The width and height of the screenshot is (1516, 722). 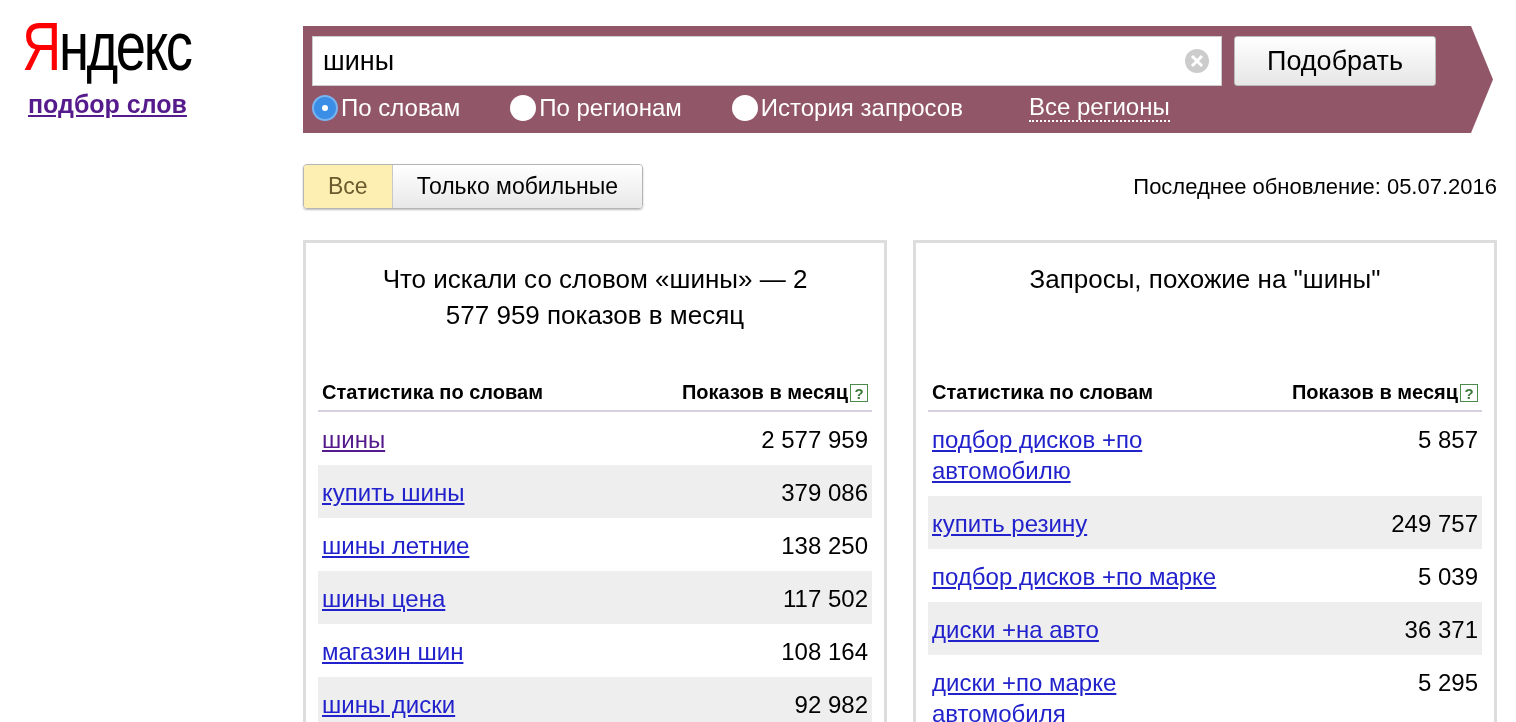 What do you see at coordinates (389, 704) in the screenshot?
I see `phrase-link: шины диски` at bounding box center [389, 704].